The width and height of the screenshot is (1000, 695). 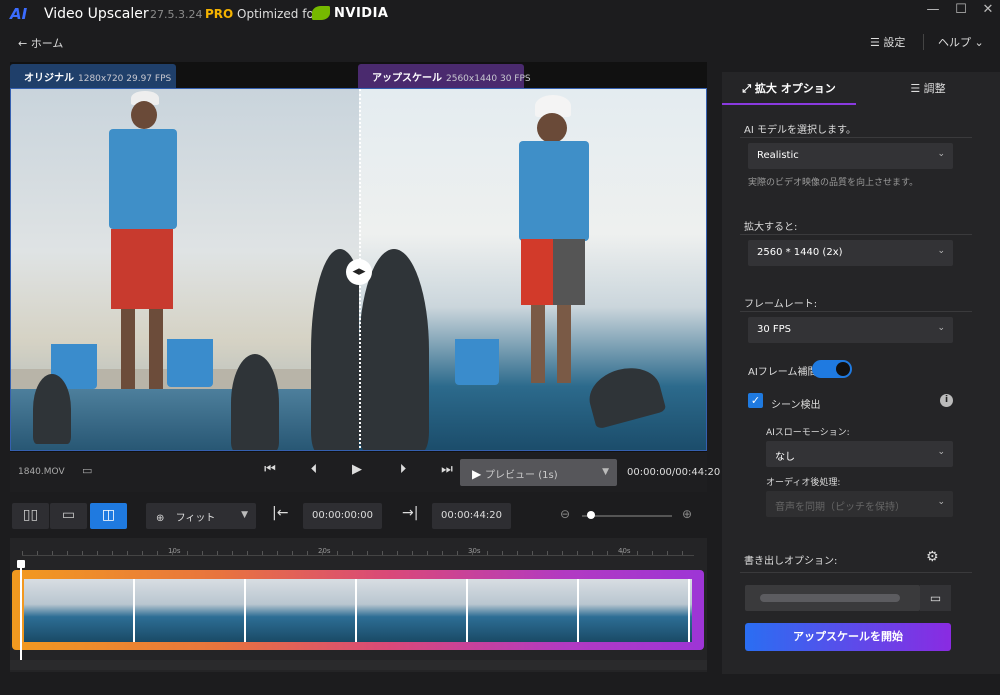 What do you see at coordinates (162, 518) in the screenshot?
I see `zoom-icon: ⊕` at bounding box center [162, 518].